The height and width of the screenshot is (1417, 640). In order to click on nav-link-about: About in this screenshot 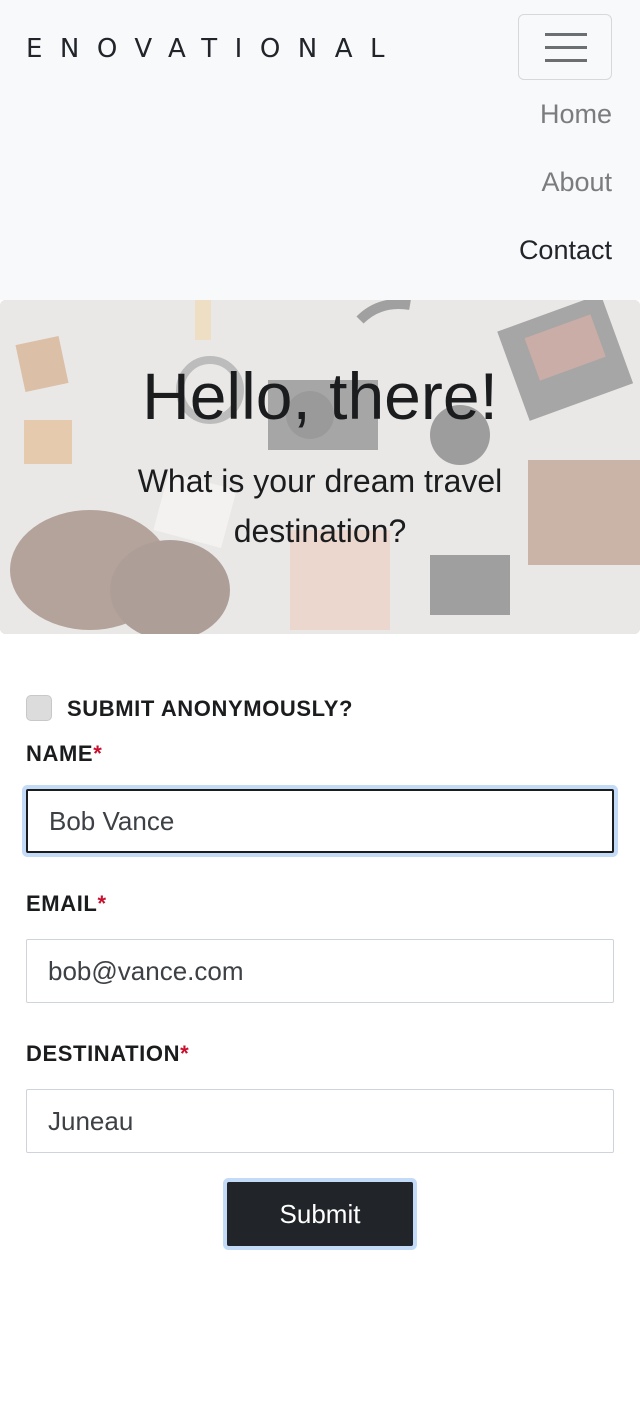, I will do `click(576, 182)`.